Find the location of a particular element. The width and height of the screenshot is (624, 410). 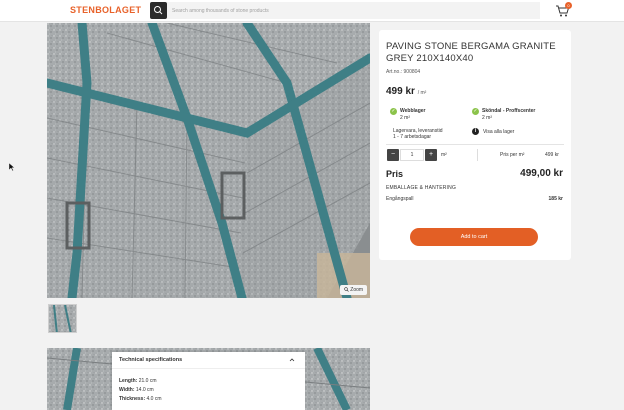

total-price-label: Pris is located at coordinates (395, 174).